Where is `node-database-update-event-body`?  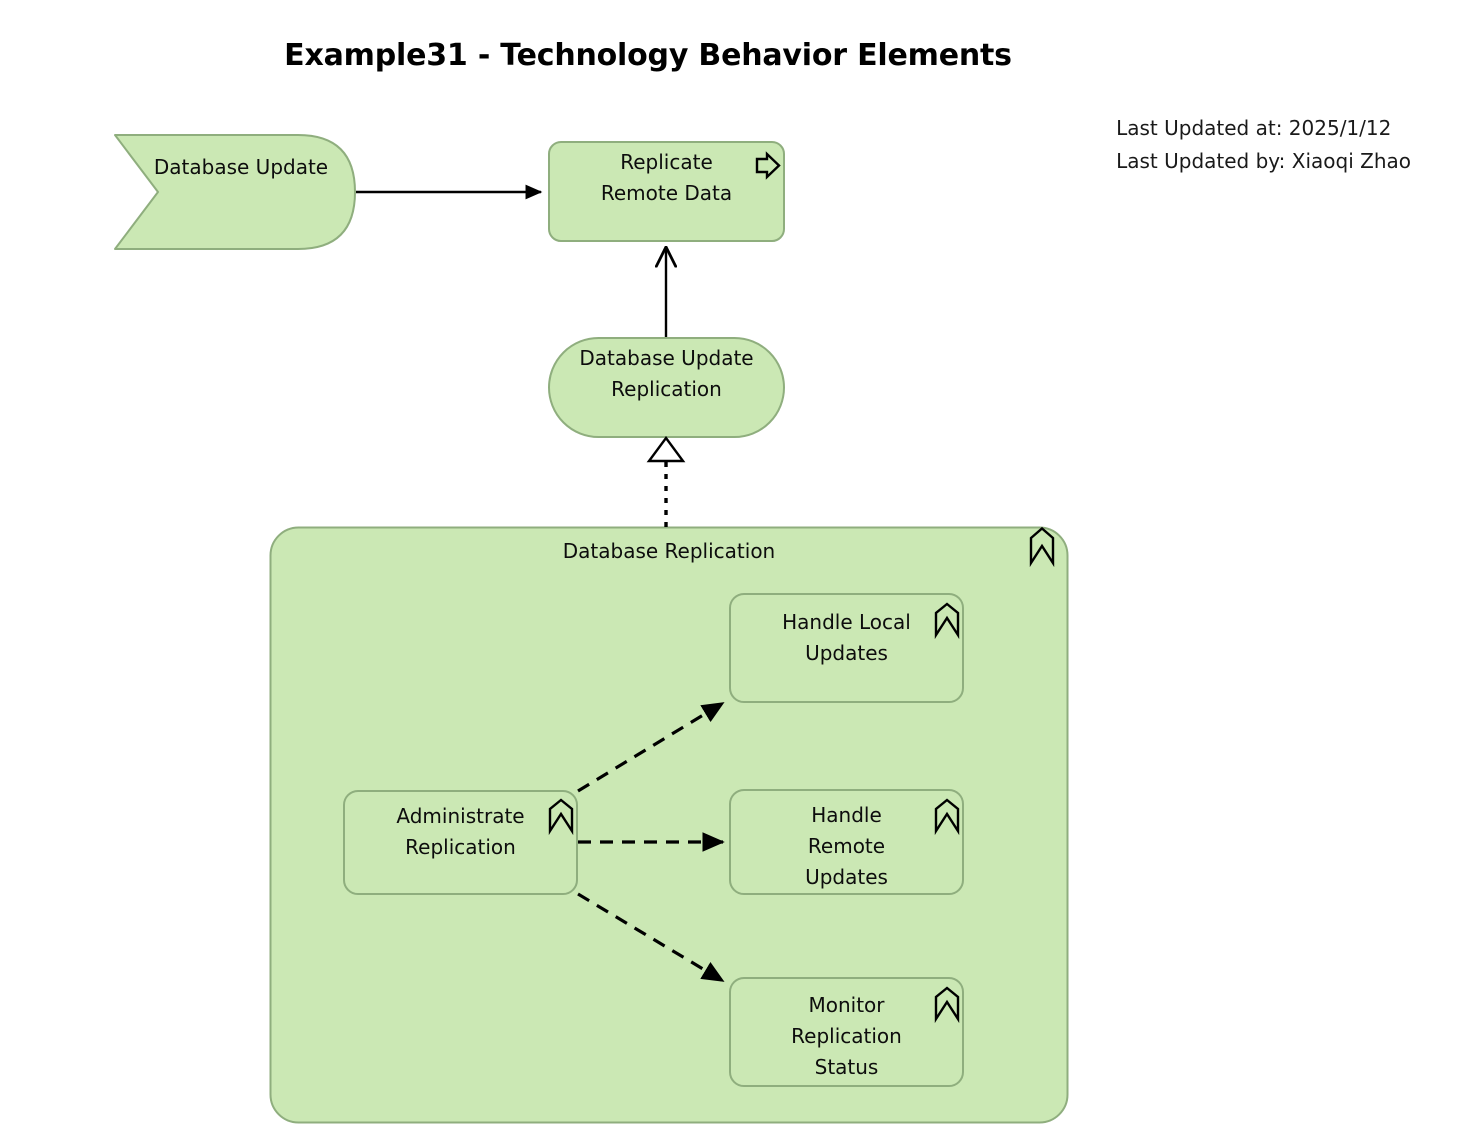 node-database-update-event-body is located at coordinates (235, 192).